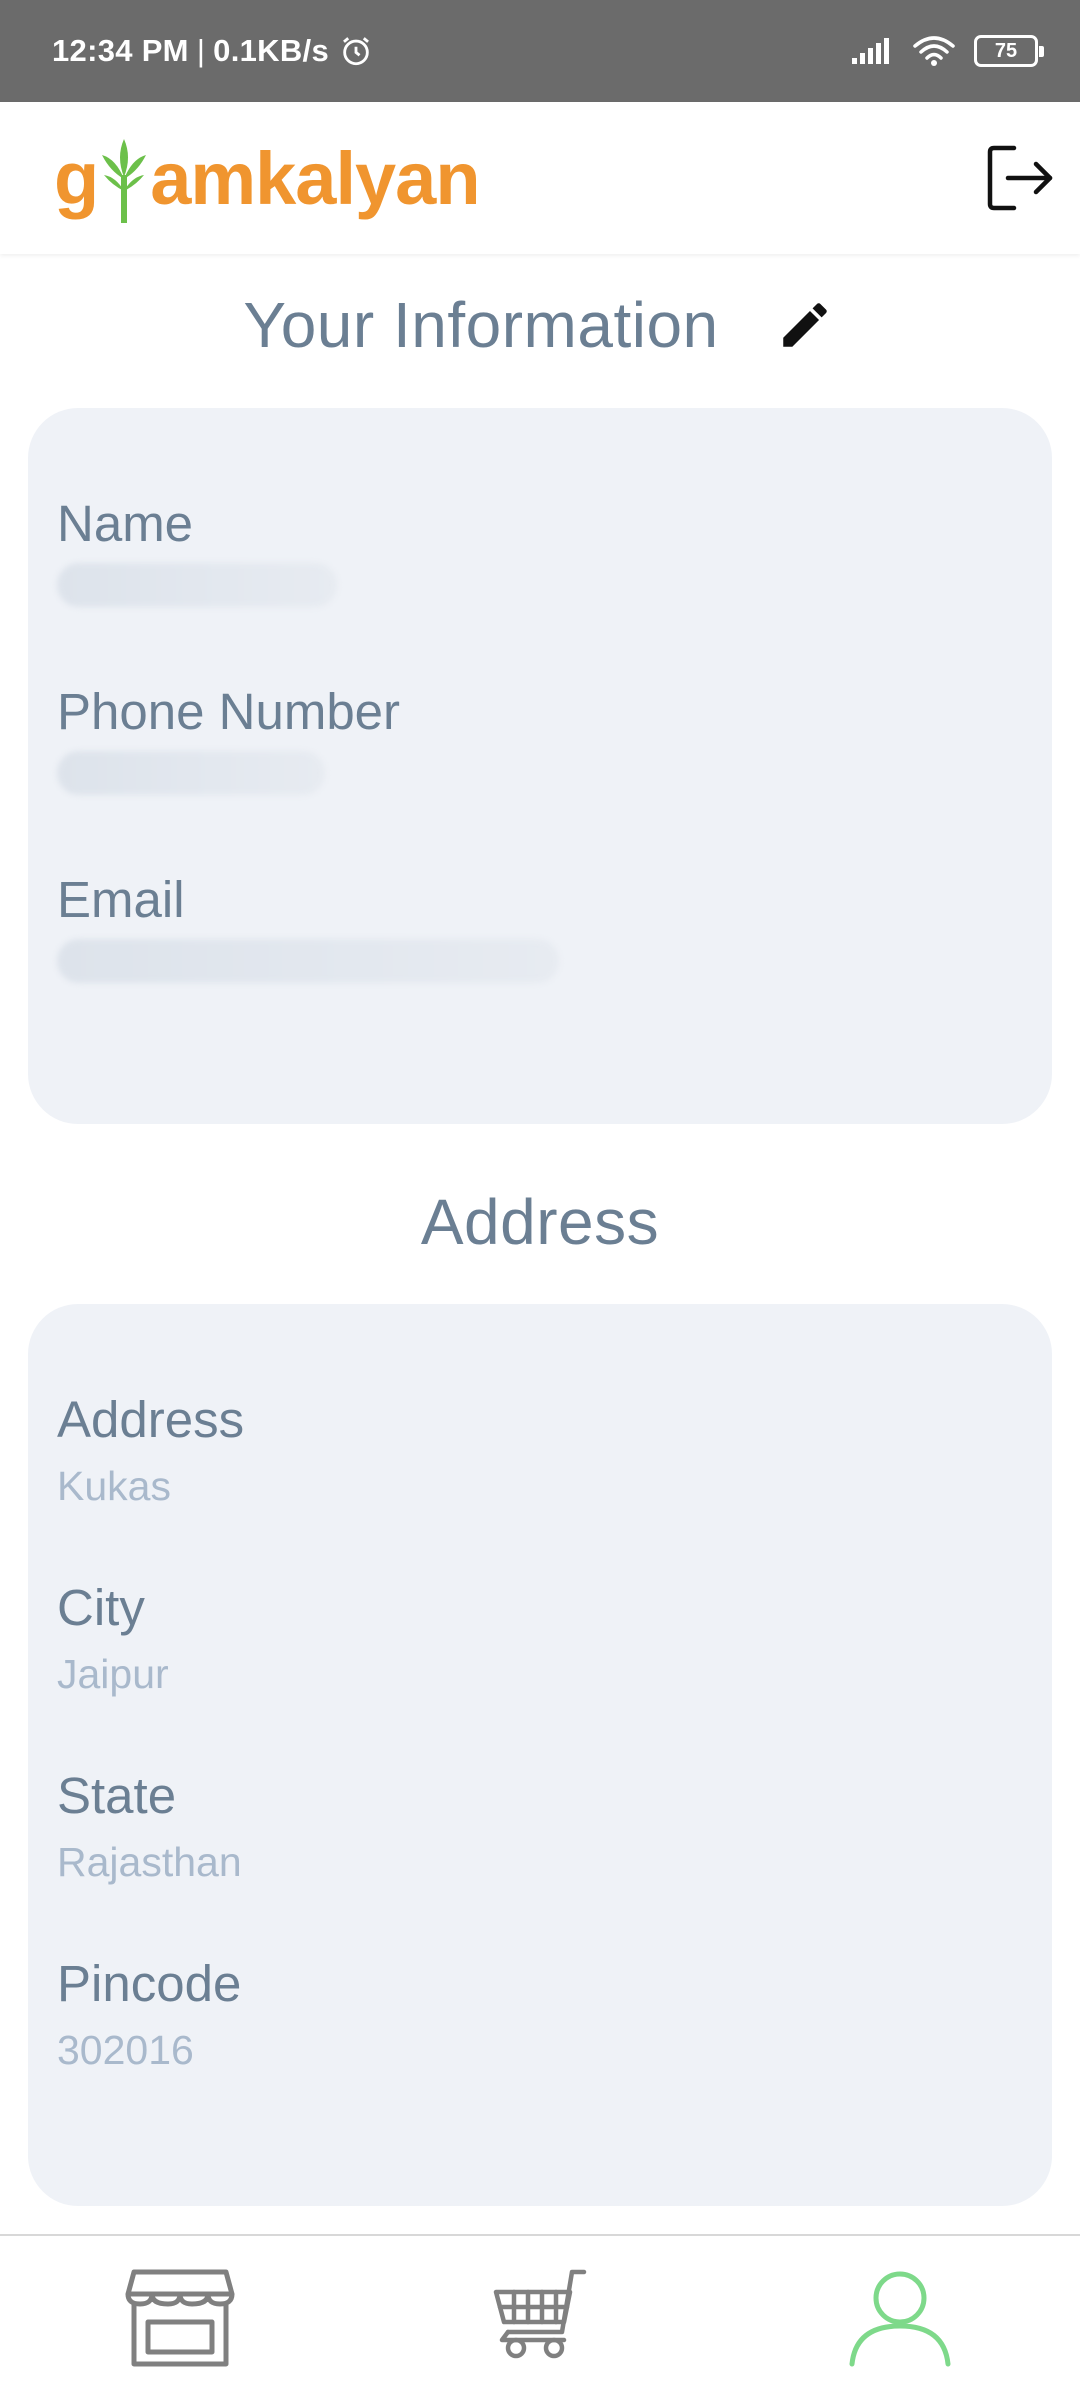 Image resolution: width=1080 pixels, height=2400 pixels. Describe the element at coordinates (1006, 50) in the screenshot. I see `battery-level: 75` at that location.